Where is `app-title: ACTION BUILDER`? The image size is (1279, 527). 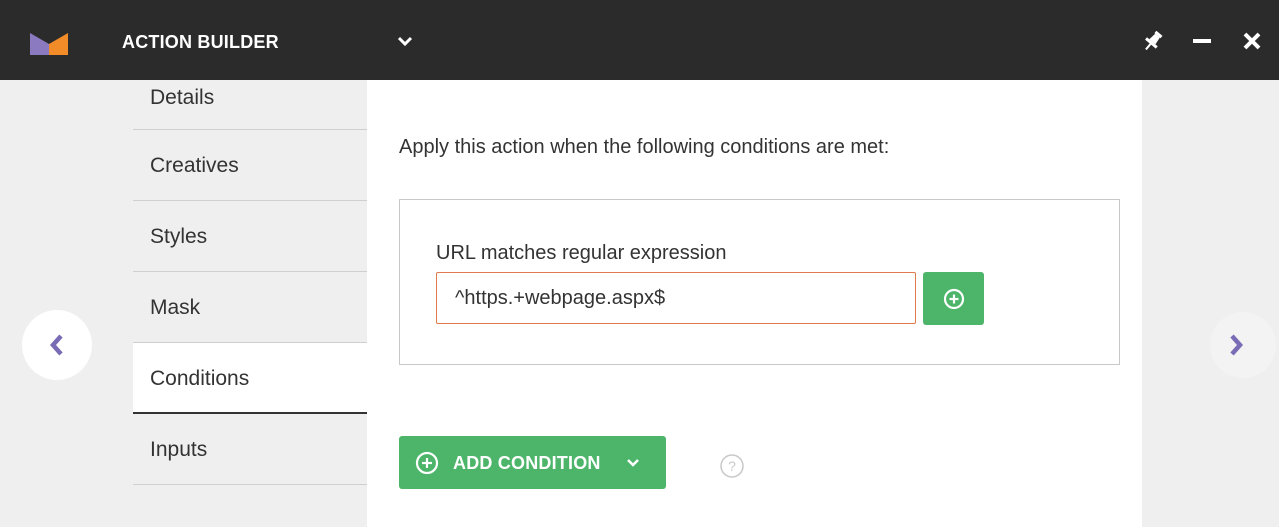
app-title: ACTION BUILDER is located at coordinates (200, 42).